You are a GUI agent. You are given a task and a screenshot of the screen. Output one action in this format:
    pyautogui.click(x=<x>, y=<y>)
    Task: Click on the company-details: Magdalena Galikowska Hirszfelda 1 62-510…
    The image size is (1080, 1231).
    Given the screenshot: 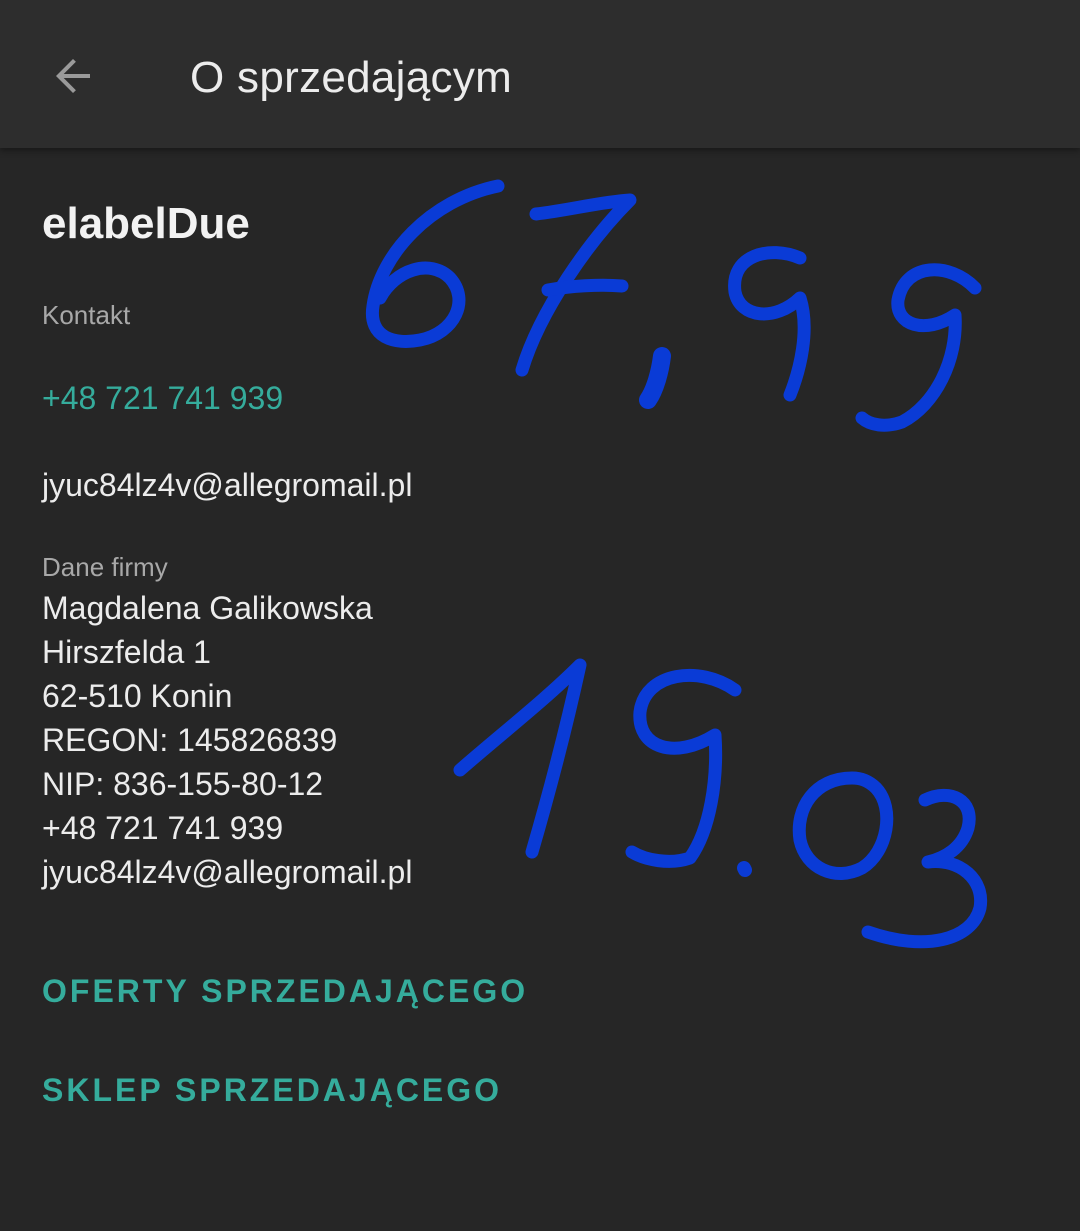 What is the action you would take?
    pyautogui.click(x=227, y=740)
    